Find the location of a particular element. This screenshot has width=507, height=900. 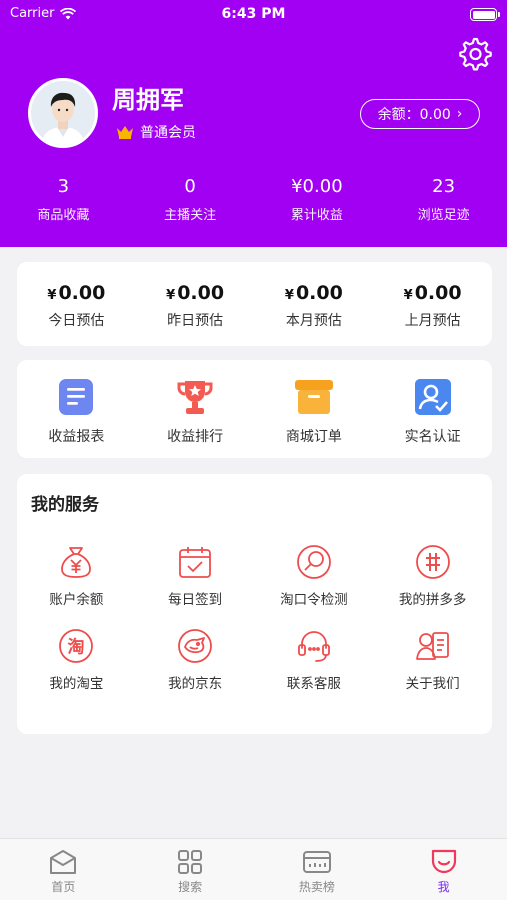

quick-action-label: 收益报表 is located at coordinates (76, 437).